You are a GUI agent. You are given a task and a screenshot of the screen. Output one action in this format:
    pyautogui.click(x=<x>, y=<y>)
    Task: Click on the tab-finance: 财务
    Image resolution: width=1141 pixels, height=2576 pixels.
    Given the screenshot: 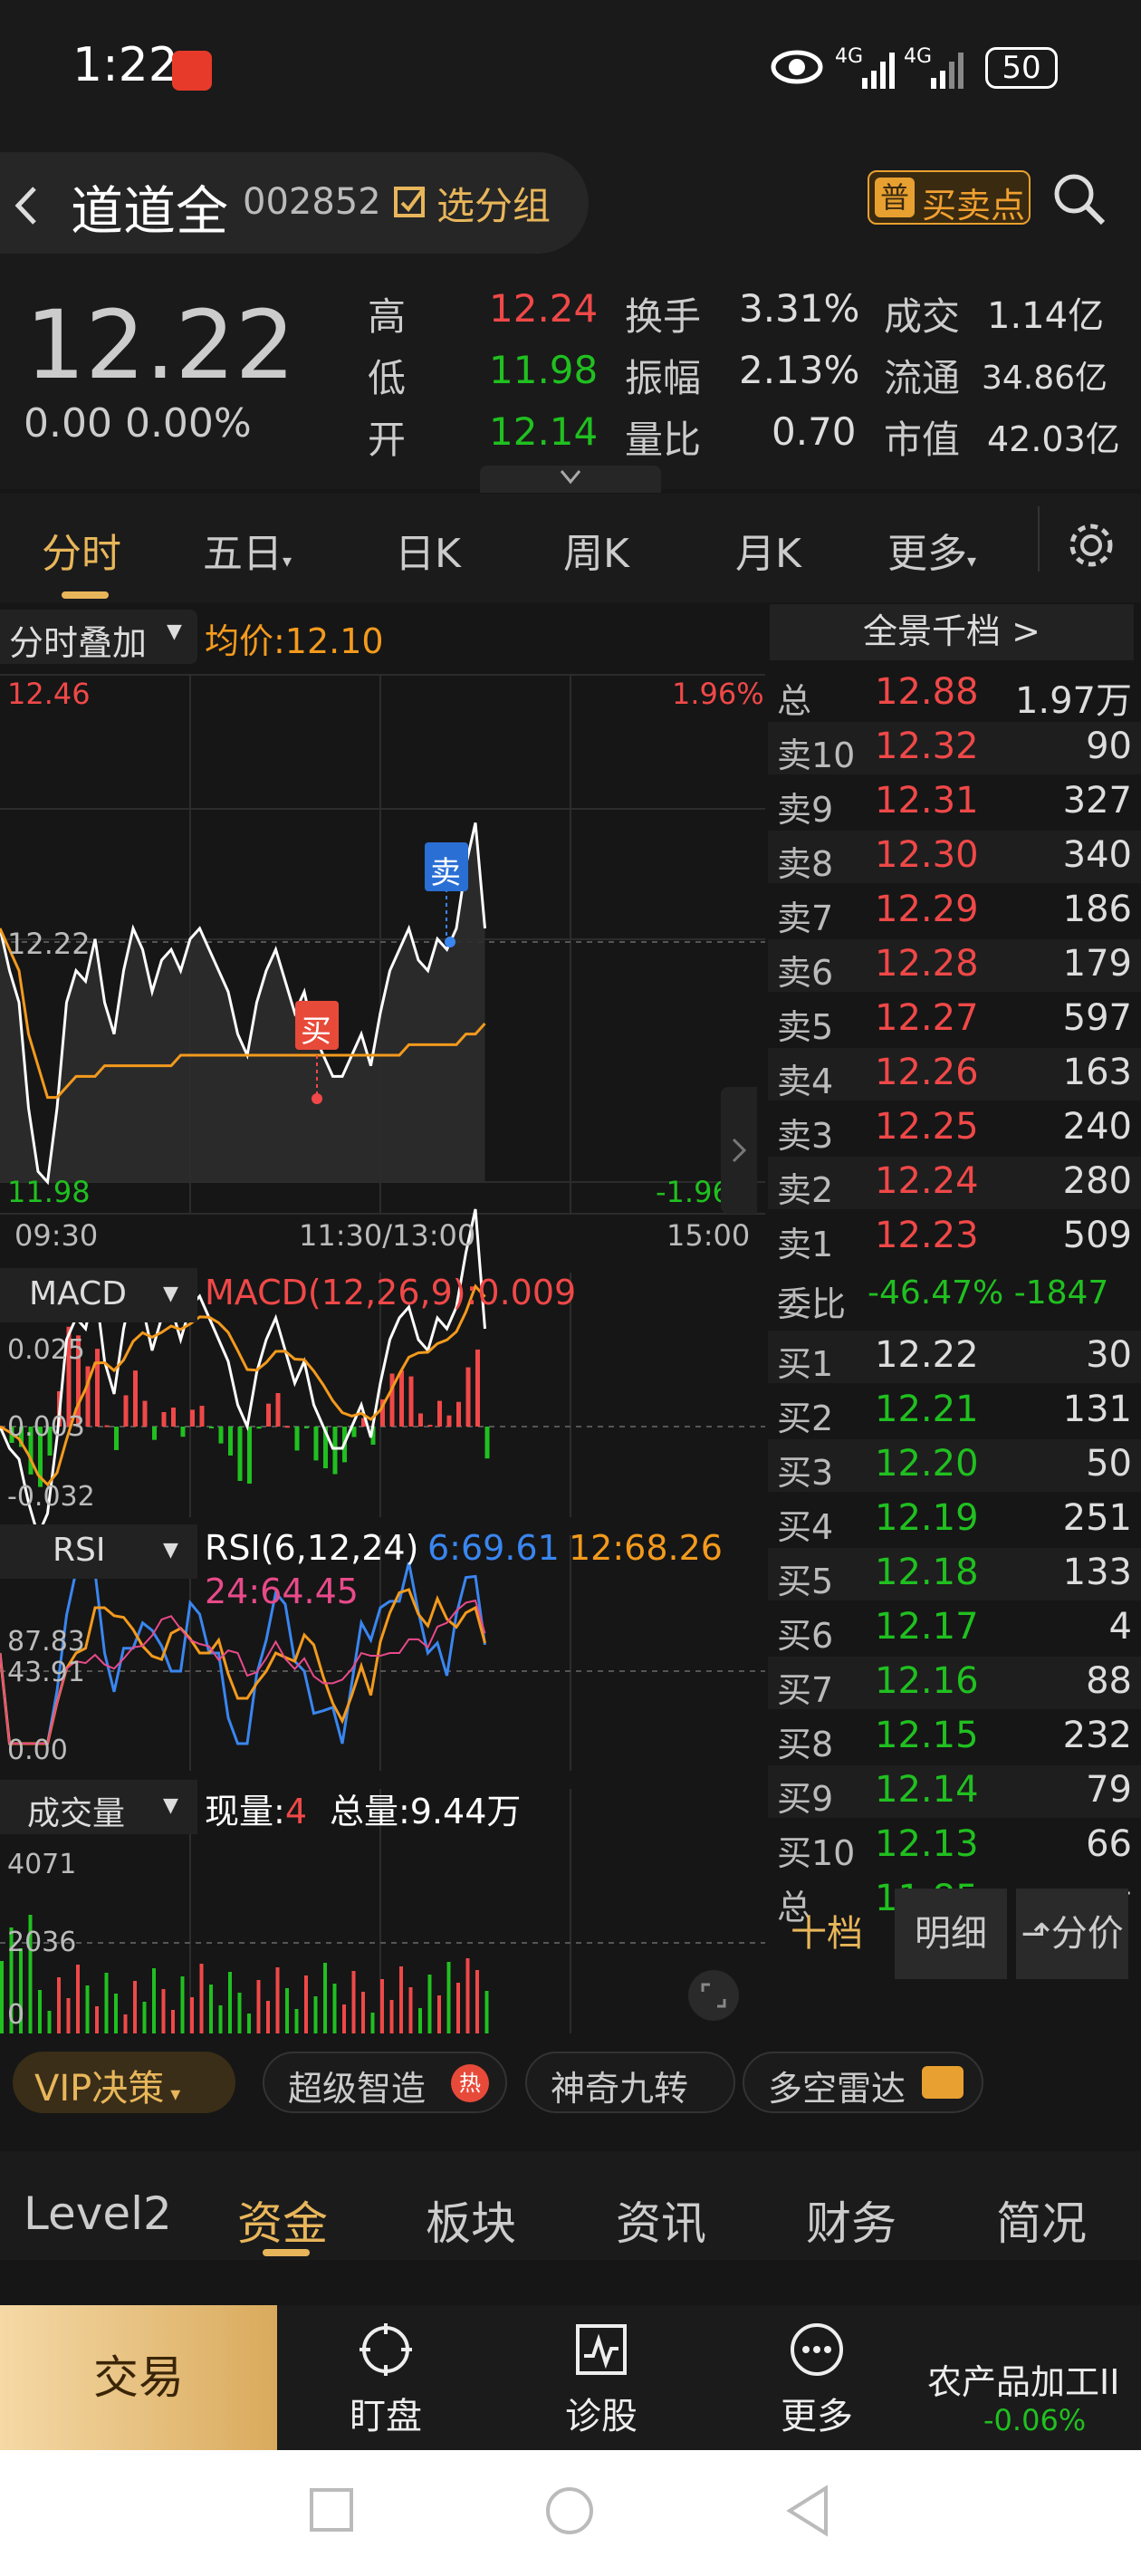 What is the action you would take?
    pyautogui.click(x=851, y=2220)
    